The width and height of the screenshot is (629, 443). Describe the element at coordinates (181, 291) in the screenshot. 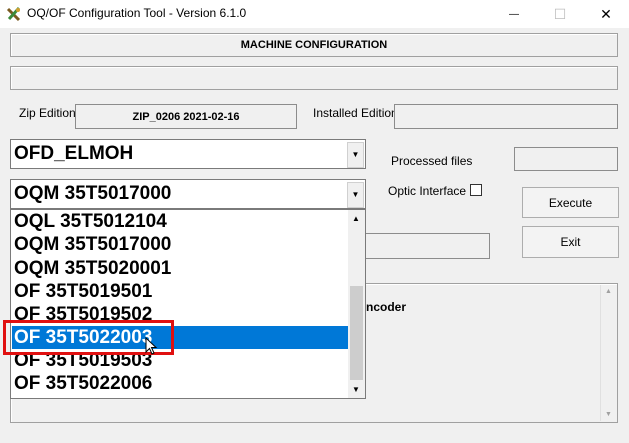

I see `list-item: OF 35T5019501` at that location.